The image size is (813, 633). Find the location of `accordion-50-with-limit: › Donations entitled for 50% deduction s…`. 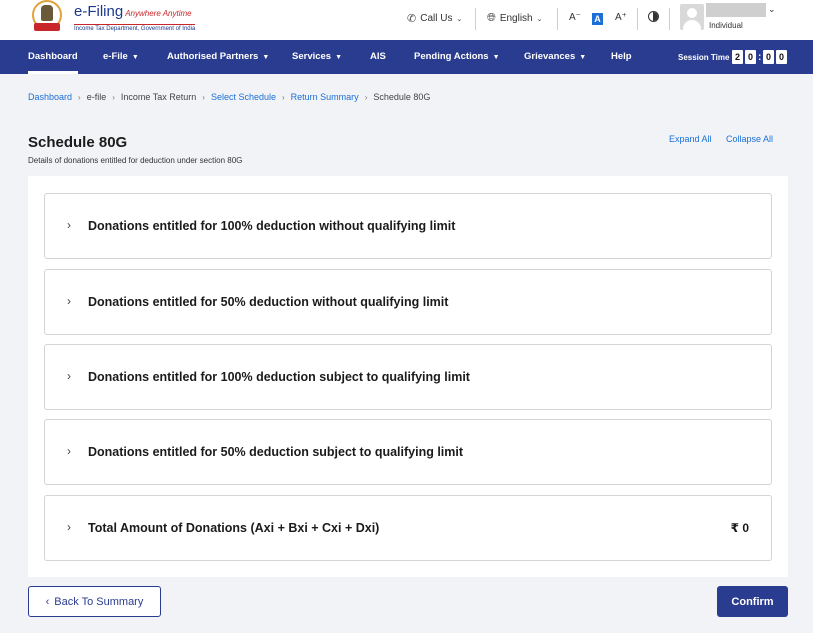

accordion-50-with-limit: › Donations entitled for 50% deduction s… is located at coordinates (408, 452).